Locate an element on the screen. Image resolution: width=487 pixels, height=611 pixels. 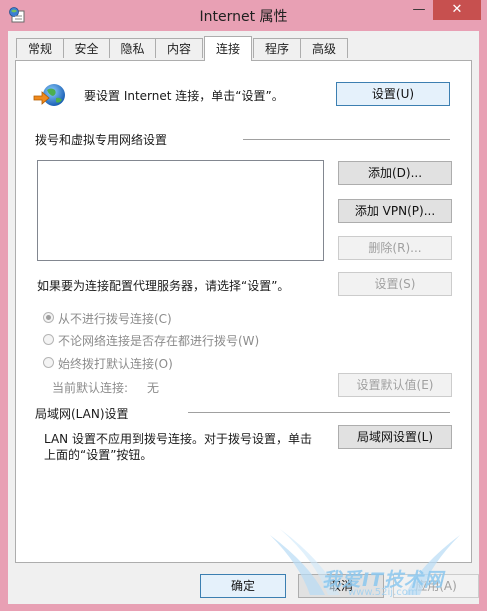
settings-button: 设置(S) is located at coordinates (395, 284).